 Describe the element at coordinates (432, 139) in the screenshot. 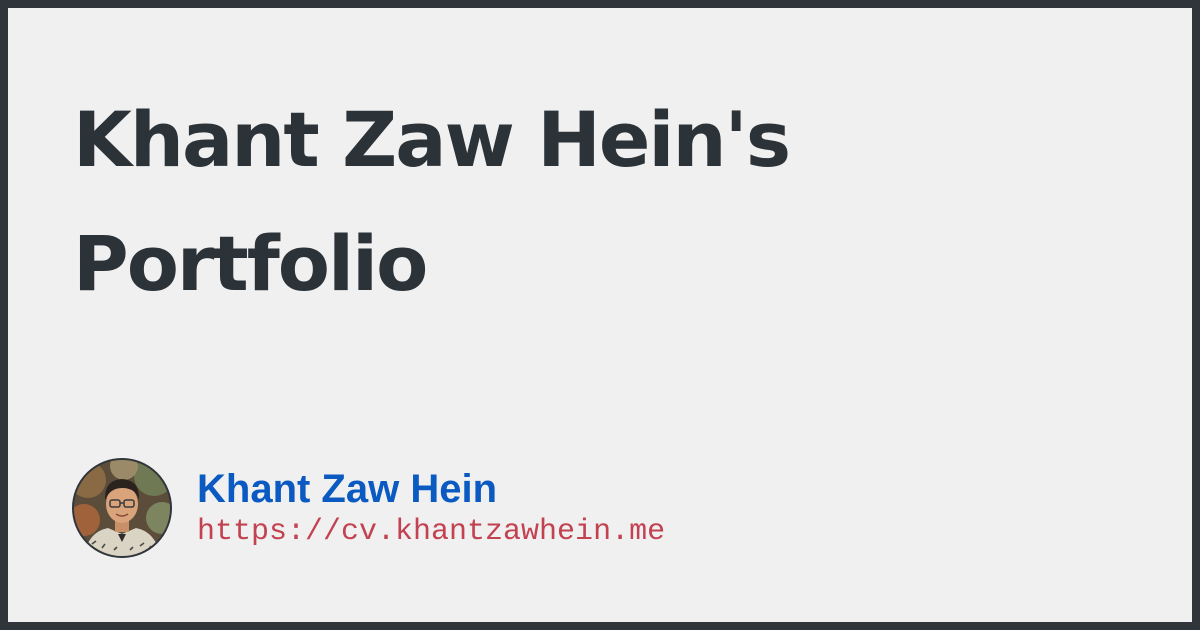

I see `title-line-1: Khant Zaw Hein's` at that location.